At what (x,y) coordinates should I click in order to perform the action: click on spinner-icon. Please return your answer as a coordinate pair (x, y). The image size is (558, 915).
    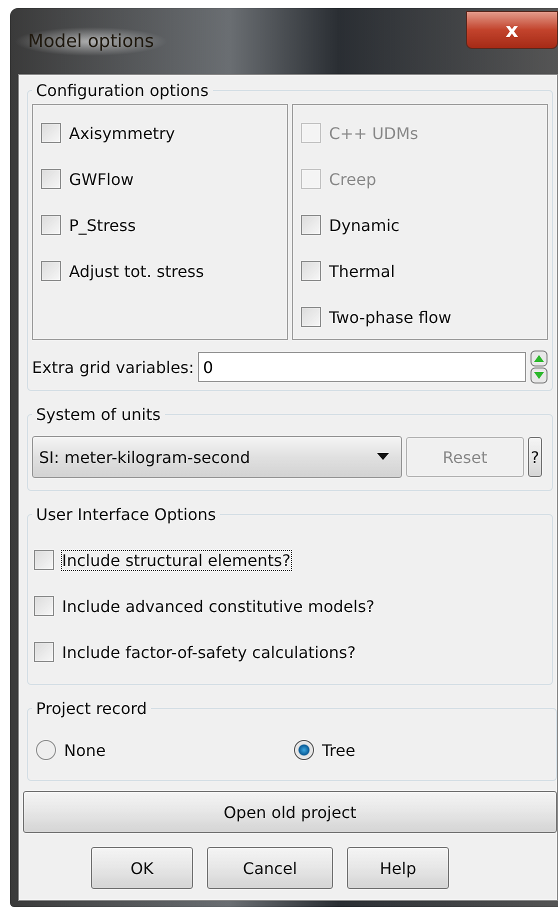
    Looking at the image, I should click on (539, 367).